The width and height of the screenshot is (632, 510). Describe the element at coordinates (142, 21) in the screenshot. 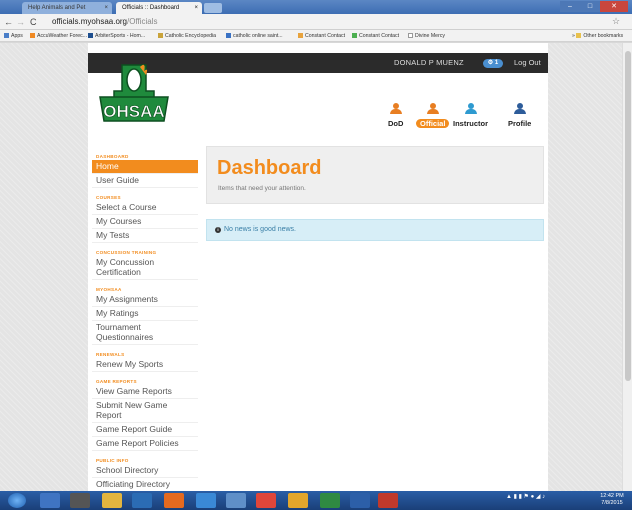

I see `url-path: /Officials` at that location.